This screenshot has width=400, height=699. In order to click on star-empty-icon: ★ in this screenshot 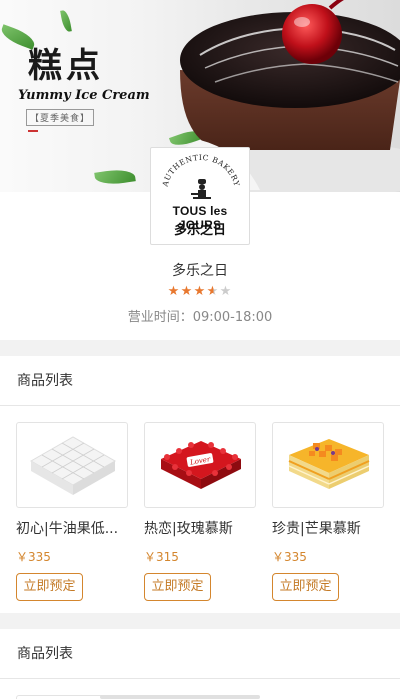, I will do `click(226, 291)`.